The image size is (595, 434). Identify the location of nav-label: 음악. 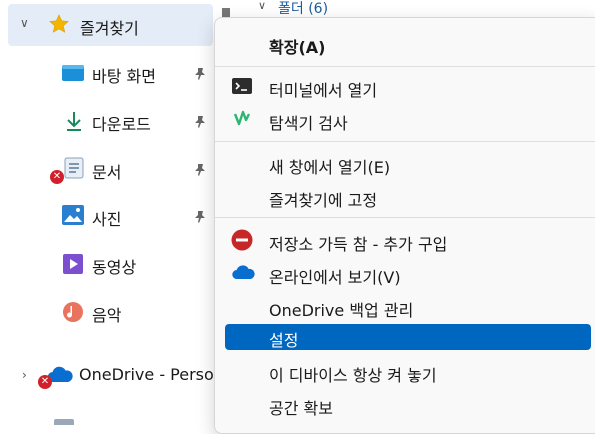
(107, 315).